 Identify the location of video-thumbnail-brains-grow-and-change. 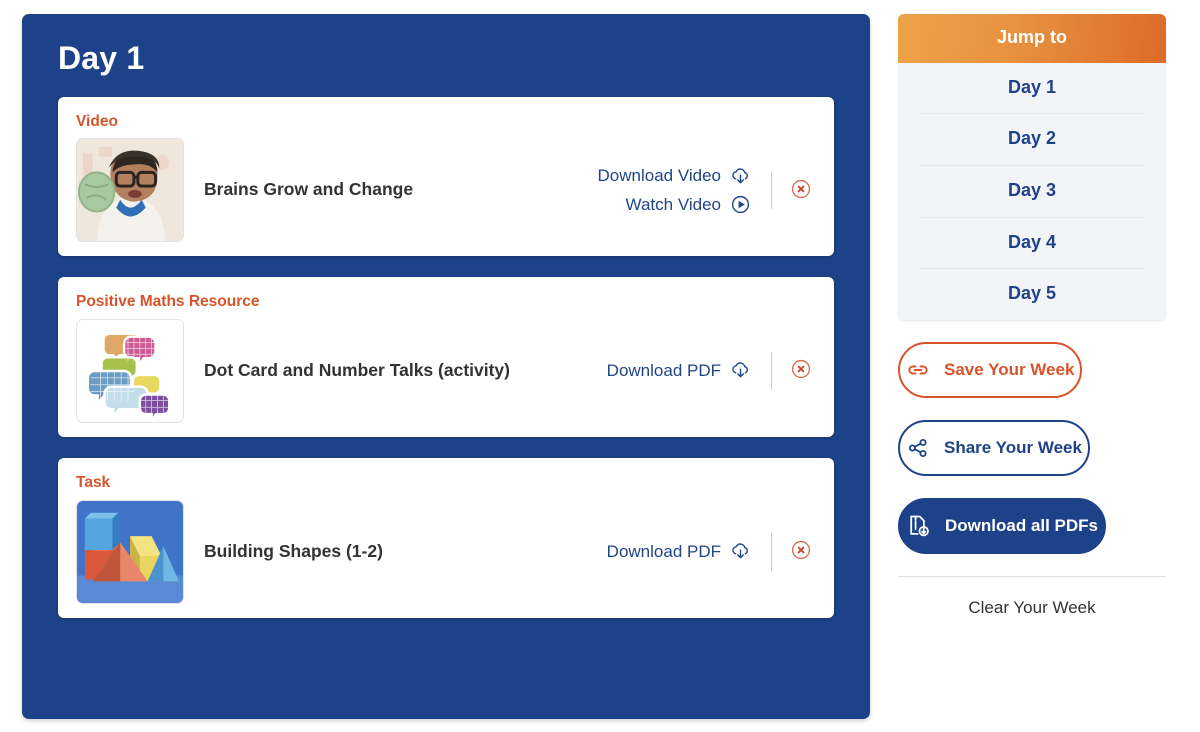
(130, 190).